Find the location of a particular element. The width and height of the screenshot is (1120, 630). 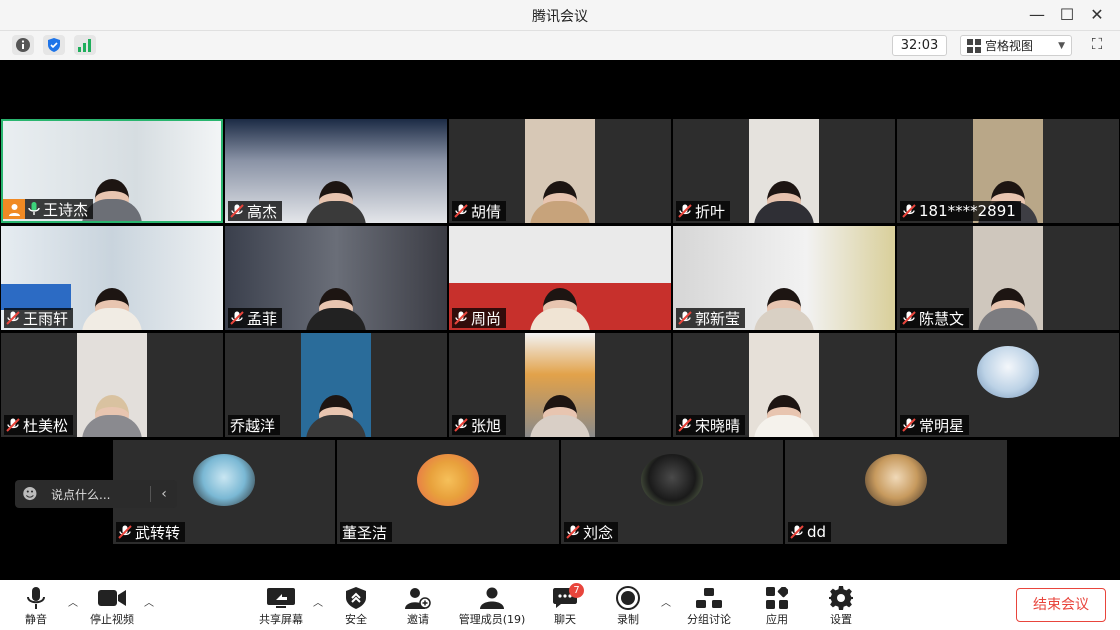

apps-button: 应用 is located at coordinates (777, 607).